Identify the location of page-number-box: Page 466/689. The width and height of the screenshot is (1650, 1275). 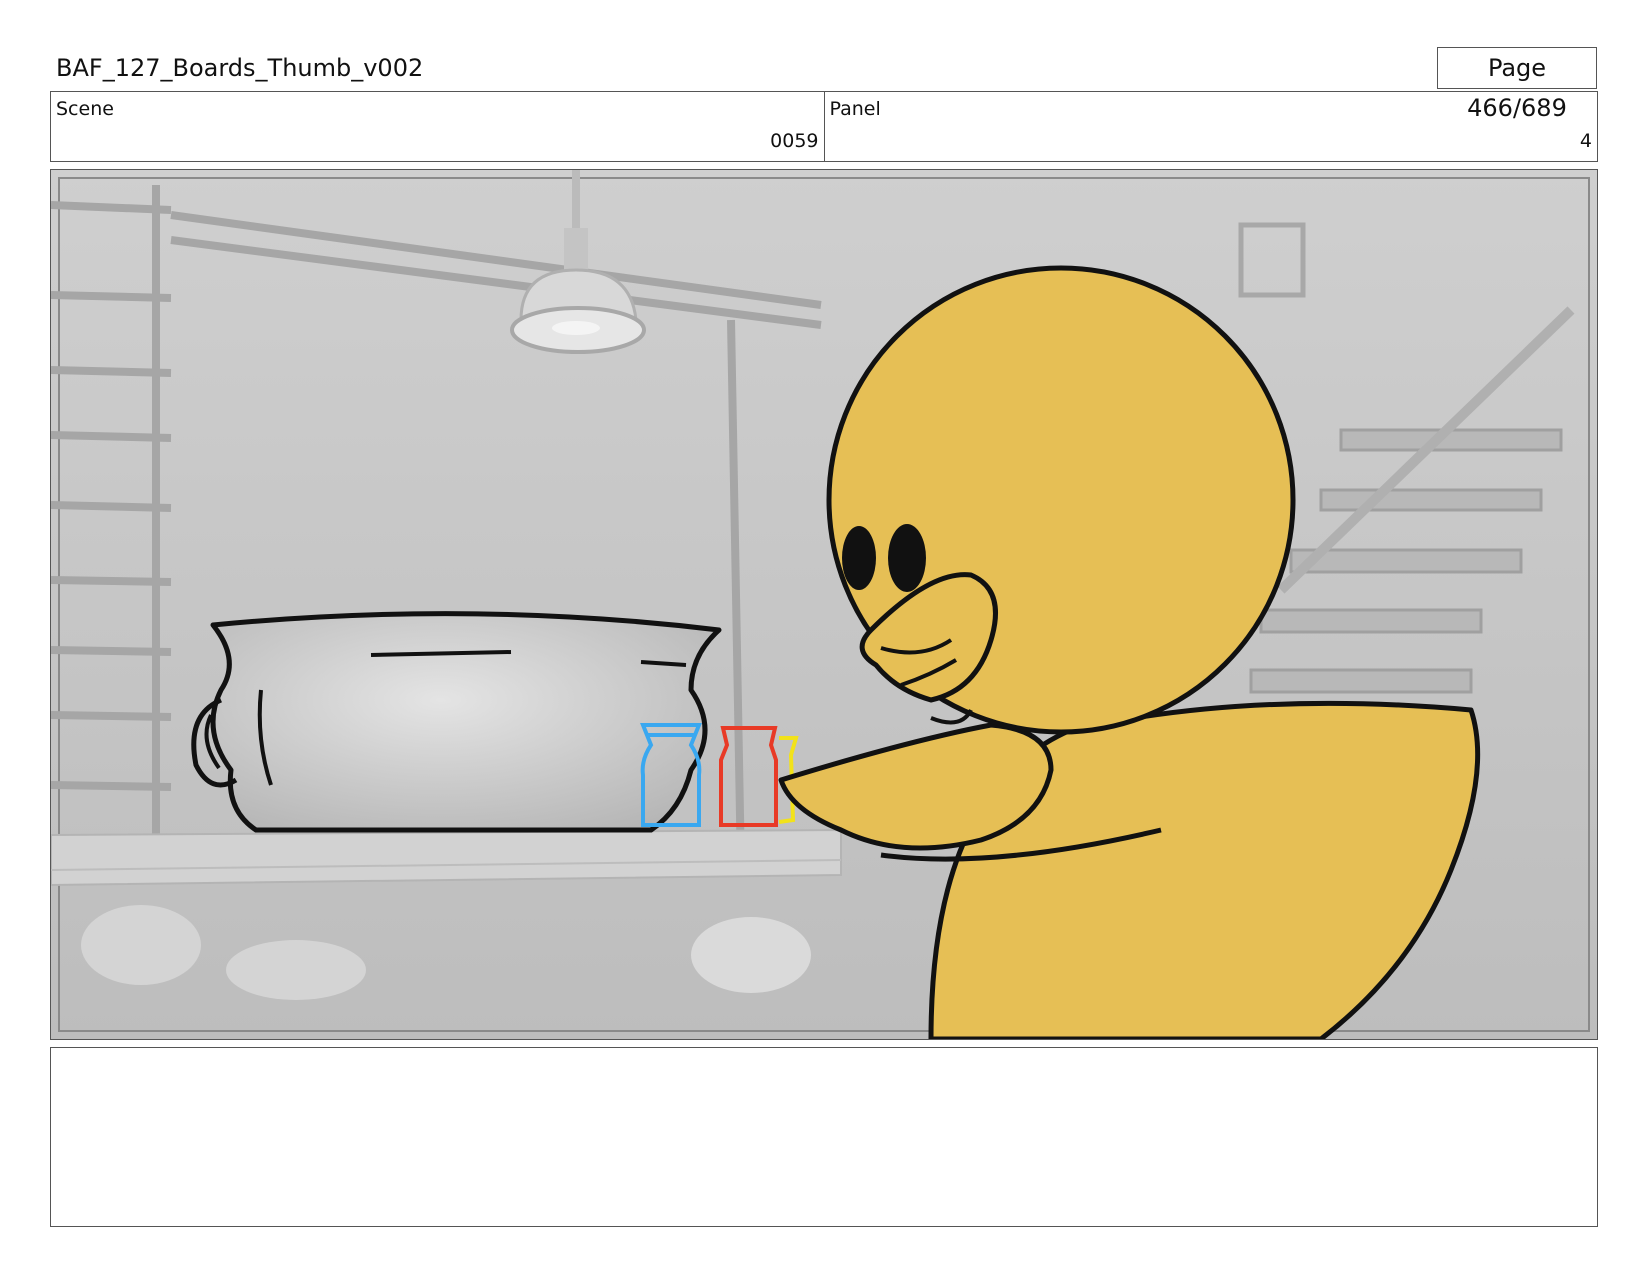
(1517, 84).